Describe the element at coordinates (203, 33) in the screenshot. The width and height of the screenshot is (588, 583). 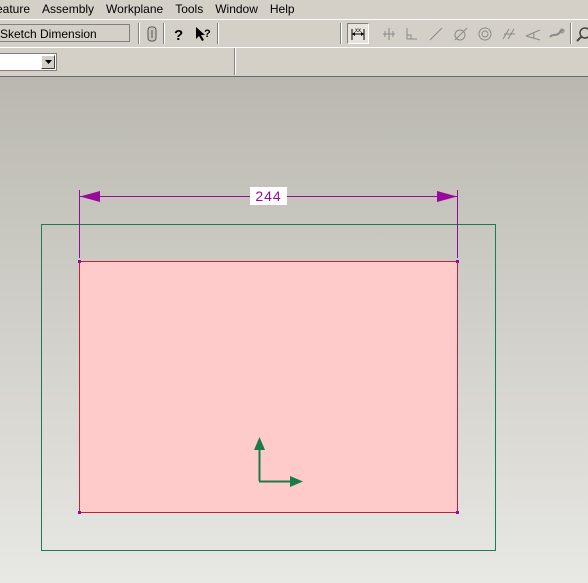
I see `context-help-icon: ?` at that location.